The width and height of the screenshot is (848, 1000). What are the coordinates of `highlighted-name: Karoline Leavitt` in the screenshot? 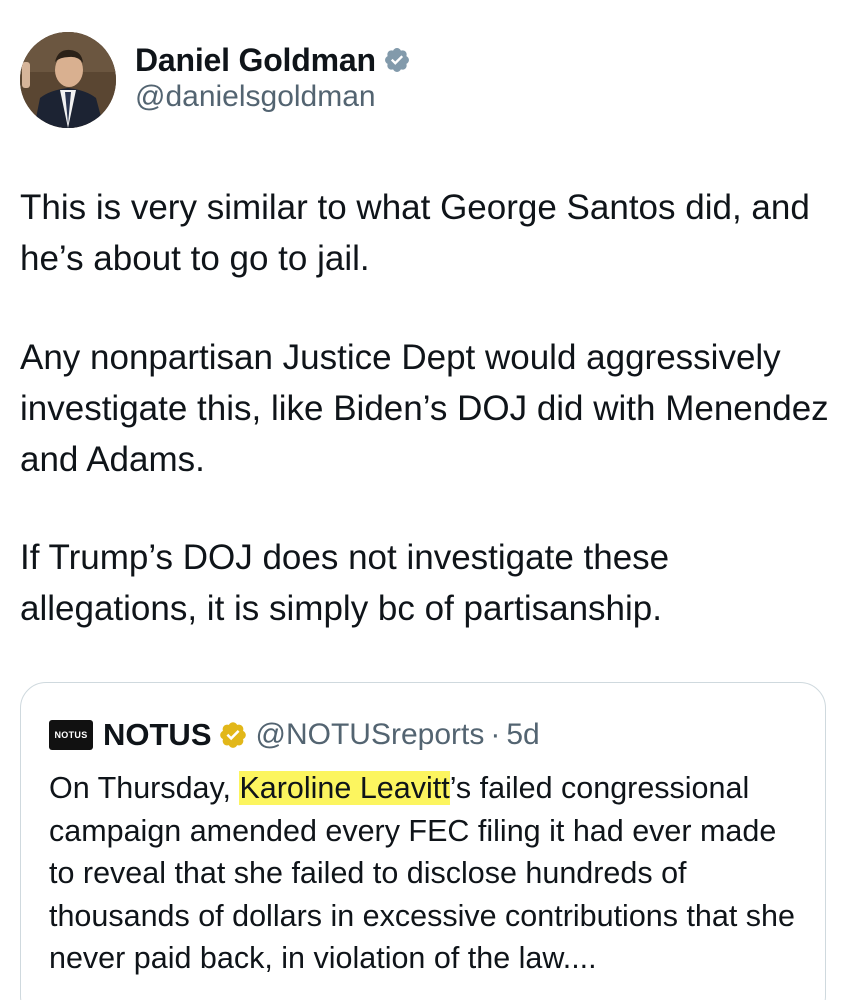 It's located at (344, 788).